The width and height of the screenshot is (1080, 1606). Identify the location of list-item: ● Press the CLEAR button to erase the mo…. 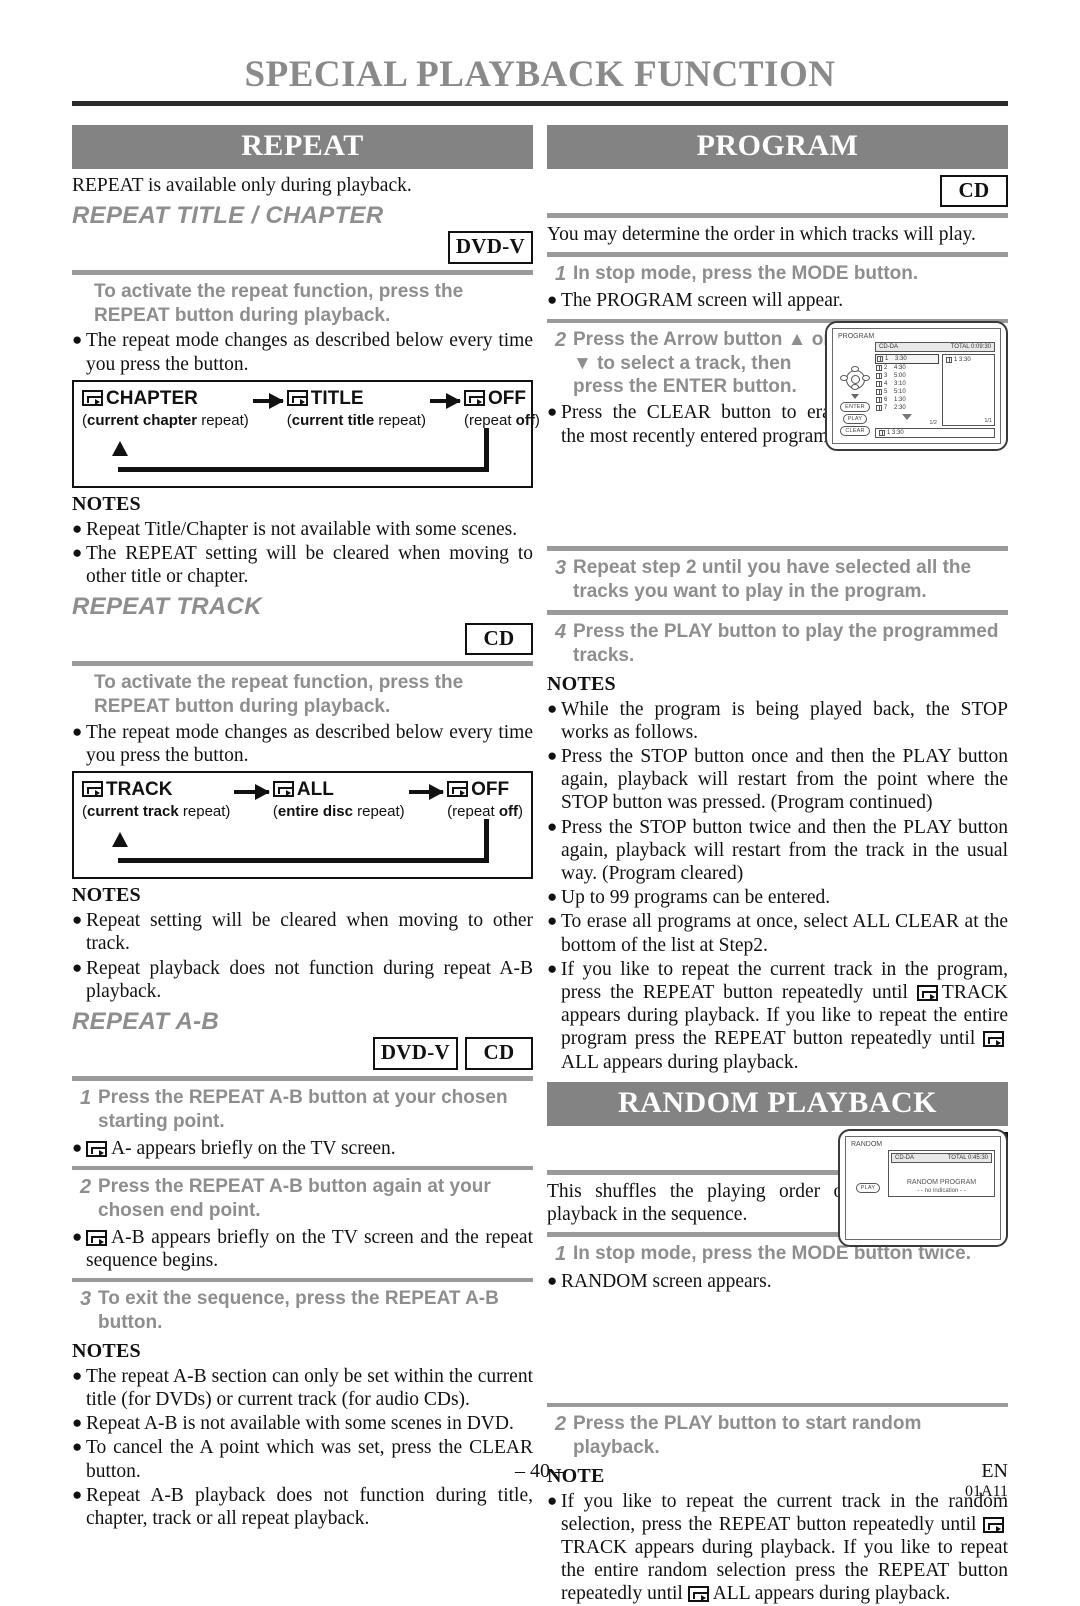
(697, 424).